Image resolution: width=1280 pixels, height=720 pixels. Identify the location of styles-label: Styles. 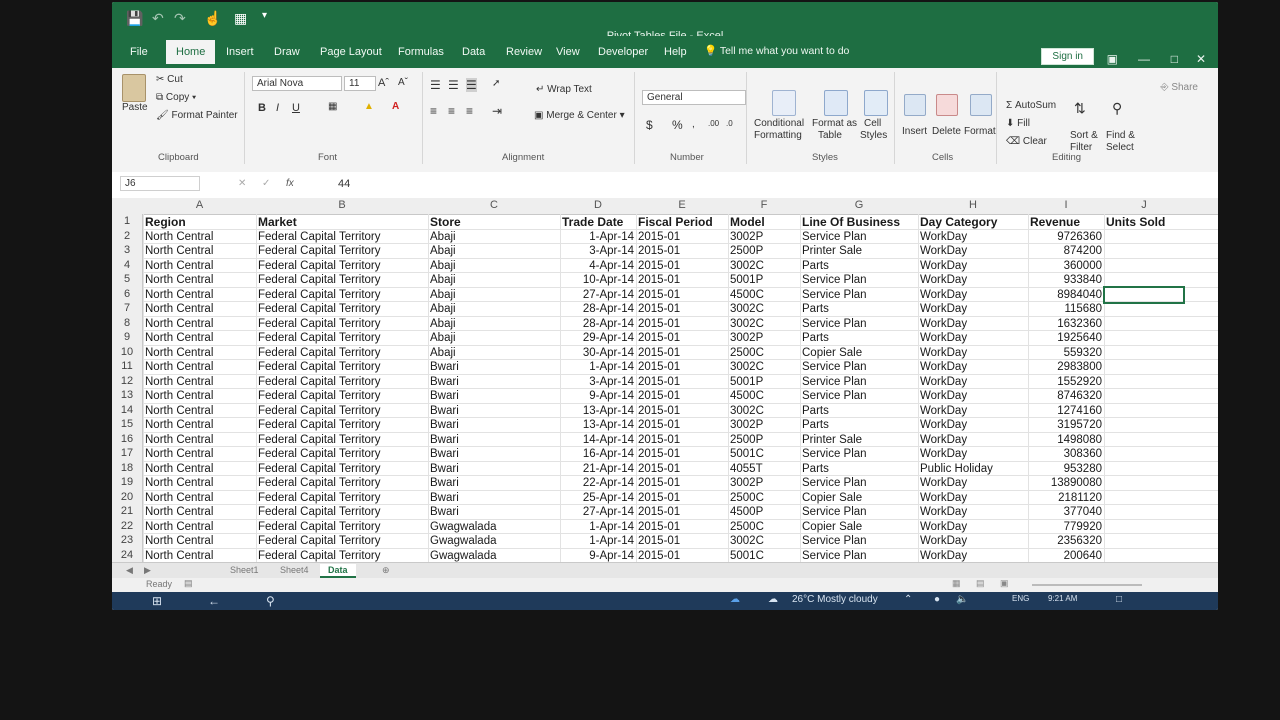
(873, 135).